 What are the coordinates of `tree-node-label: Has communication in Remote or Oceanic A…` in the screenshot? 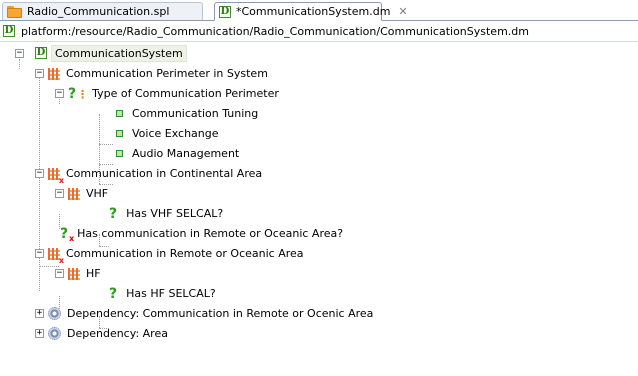 It's located at (210, 233).